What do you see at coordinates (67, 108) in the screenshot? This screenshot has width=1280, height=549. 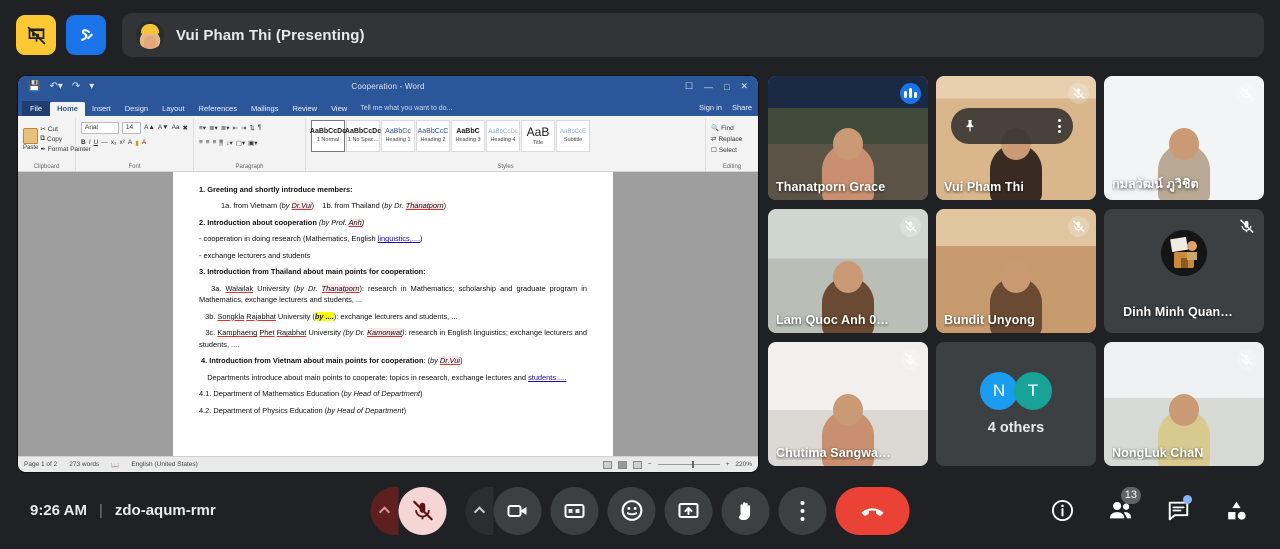 I see `tab-home: Home` at bounding box center [67, 108].